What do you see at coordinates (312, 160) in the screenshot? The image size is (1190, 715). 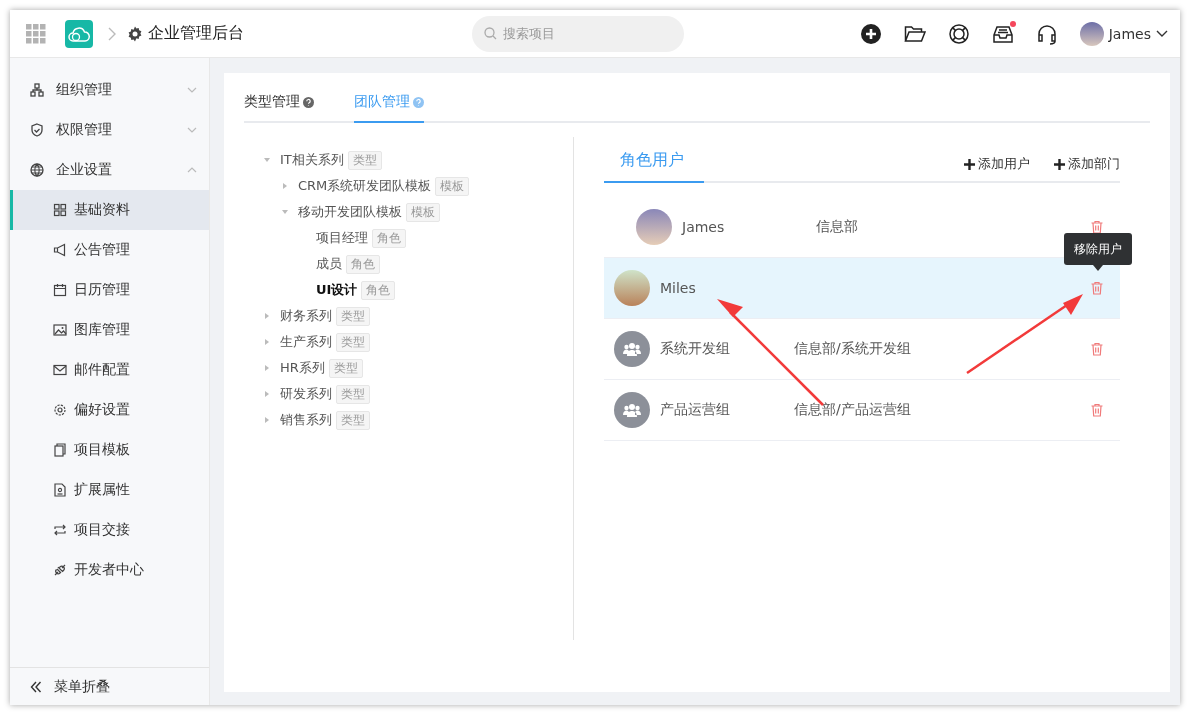 I see `tree-item: IT相关系列` at bounding box center [312, 160].